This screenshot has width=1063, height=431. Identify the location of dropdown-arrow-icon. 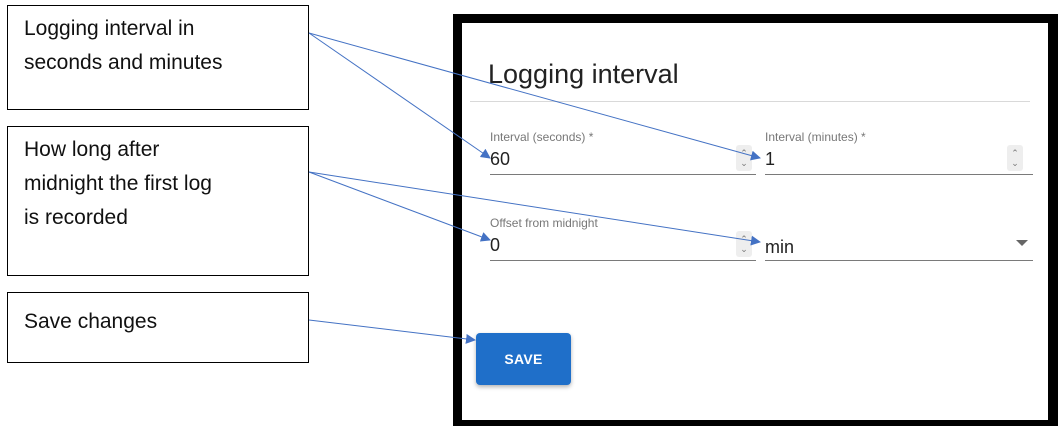
(1022, 243).